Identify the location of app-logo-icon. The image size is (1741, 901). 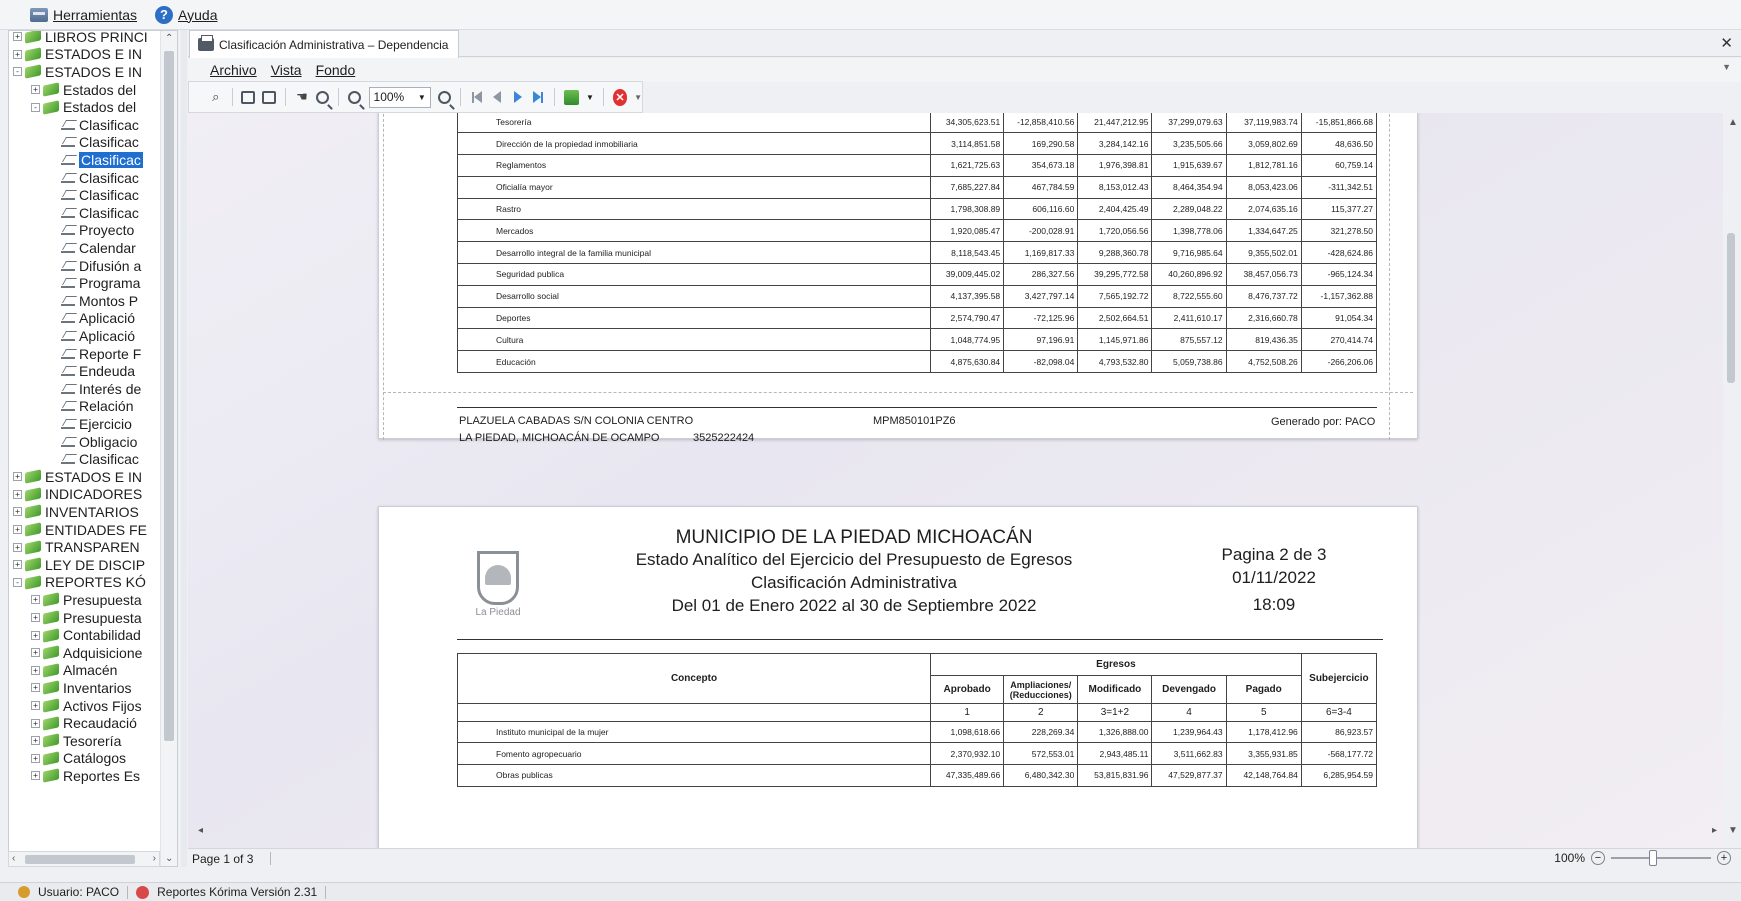
(143, 892).